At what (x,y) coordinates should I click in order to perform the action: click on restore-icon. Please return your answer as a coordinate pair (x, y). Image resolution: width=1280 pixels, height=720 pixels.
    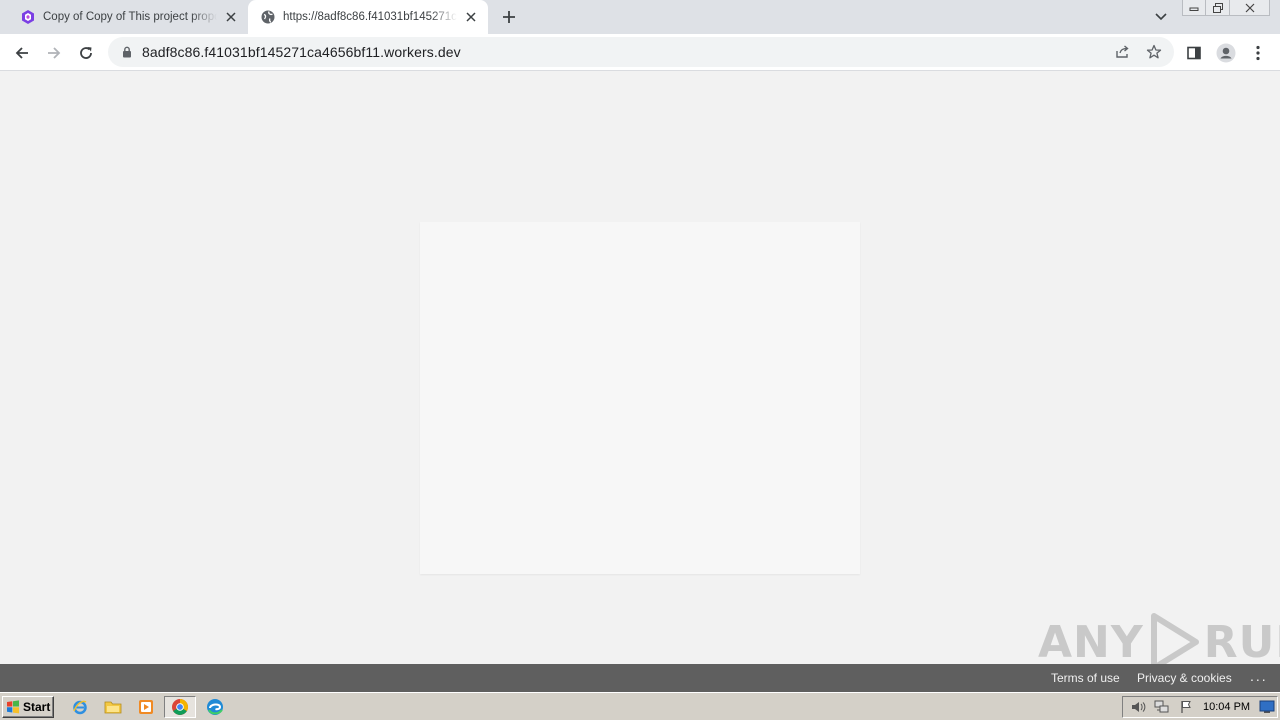
    Looking at the image, I should click on (1217, 7).